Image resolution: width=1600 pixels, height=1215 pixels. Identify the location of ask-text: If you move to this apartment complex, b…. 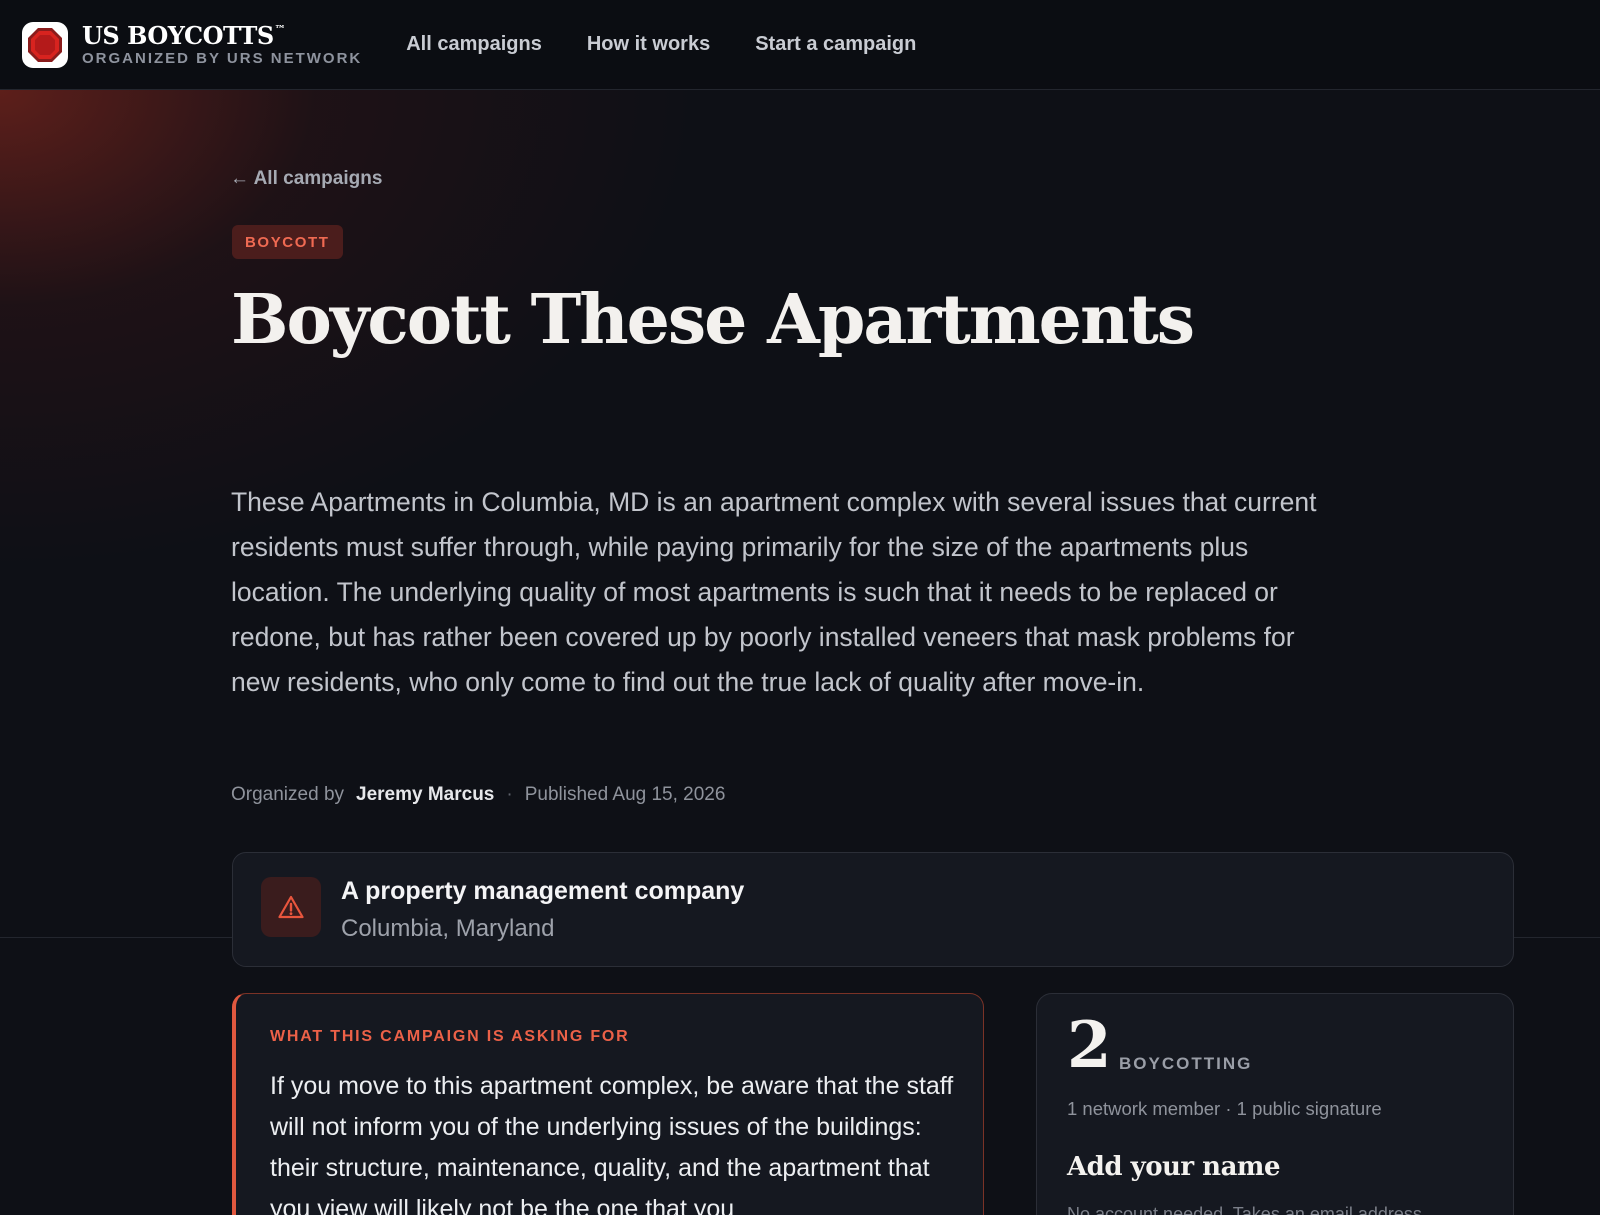
(612, 1143).